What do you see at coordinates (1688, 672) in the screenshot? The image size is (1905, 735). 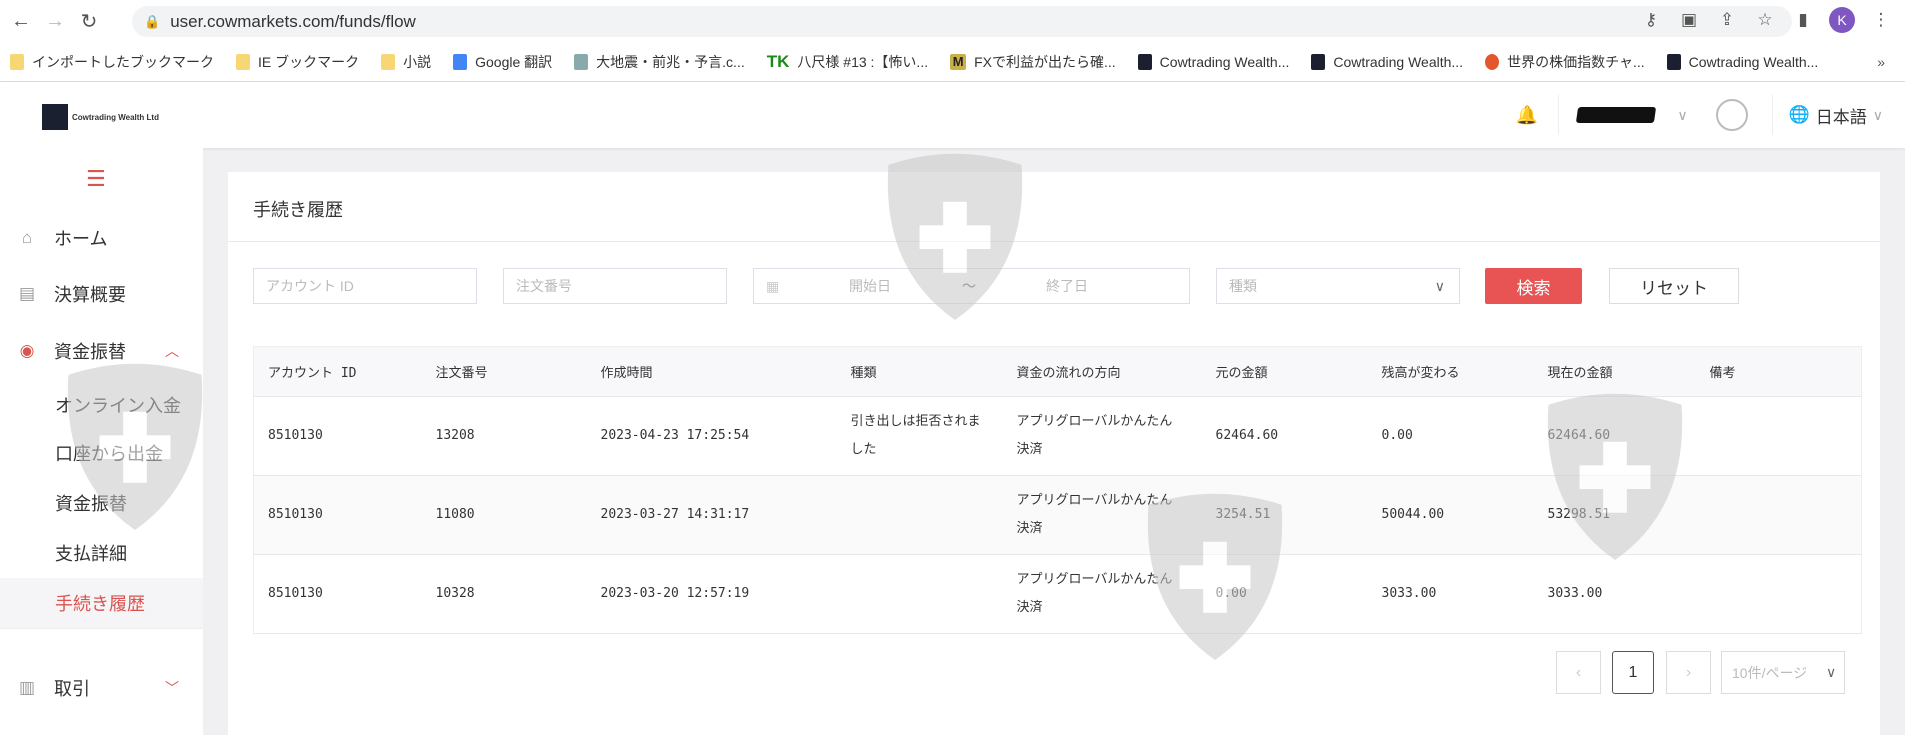 I see `next-page-button: ›` at bounding box center [1688, 672].